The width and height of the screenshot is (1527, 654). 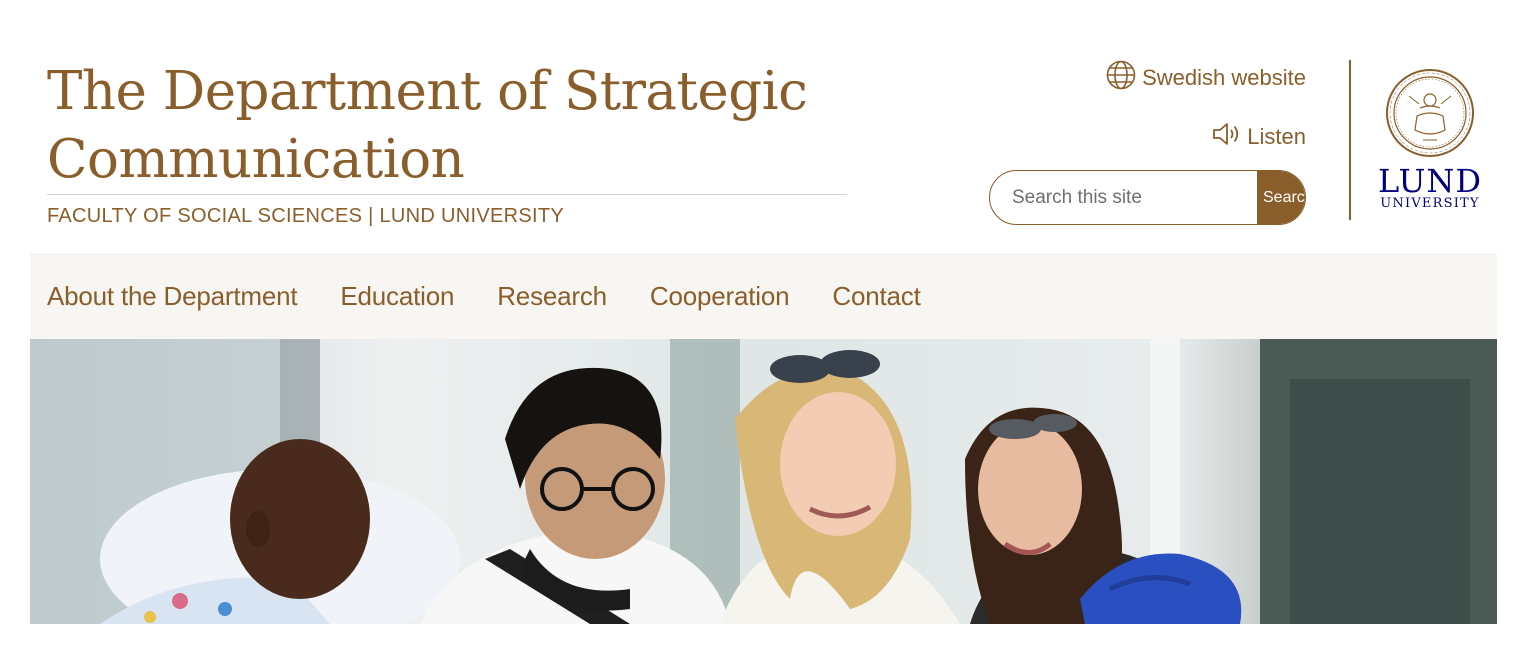 I want to click on logo-divider, so click(x=1350, y=140).